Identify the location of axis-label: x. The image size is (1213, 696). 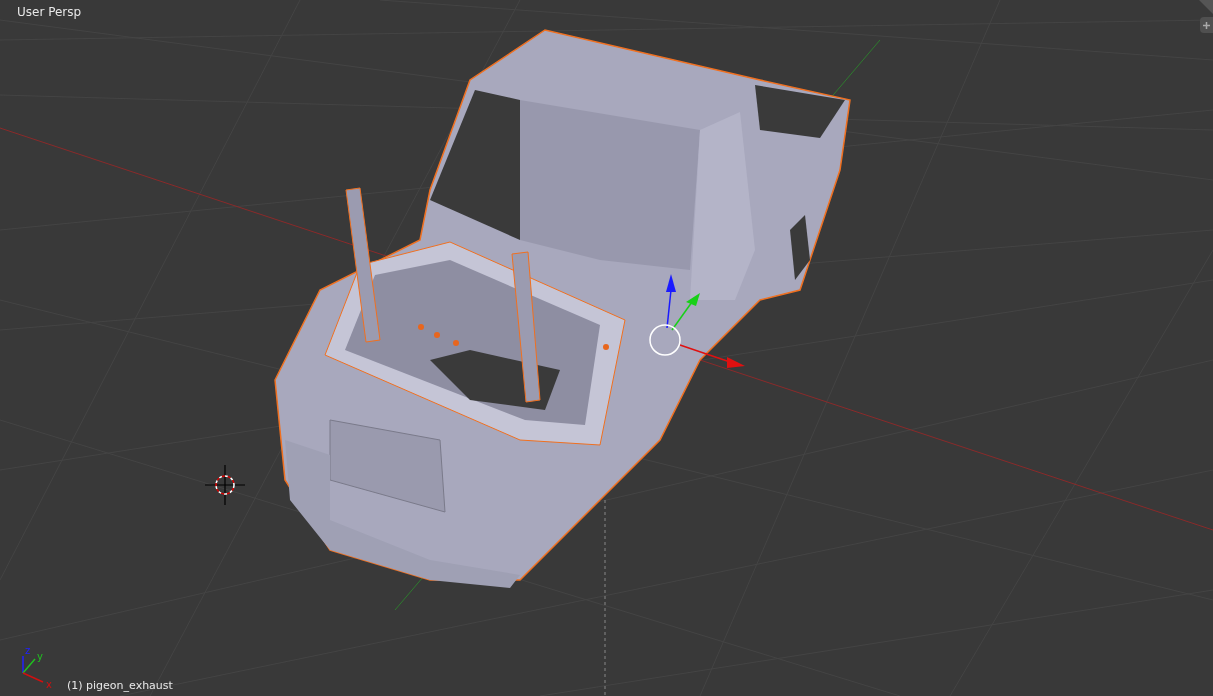
(49, 684).